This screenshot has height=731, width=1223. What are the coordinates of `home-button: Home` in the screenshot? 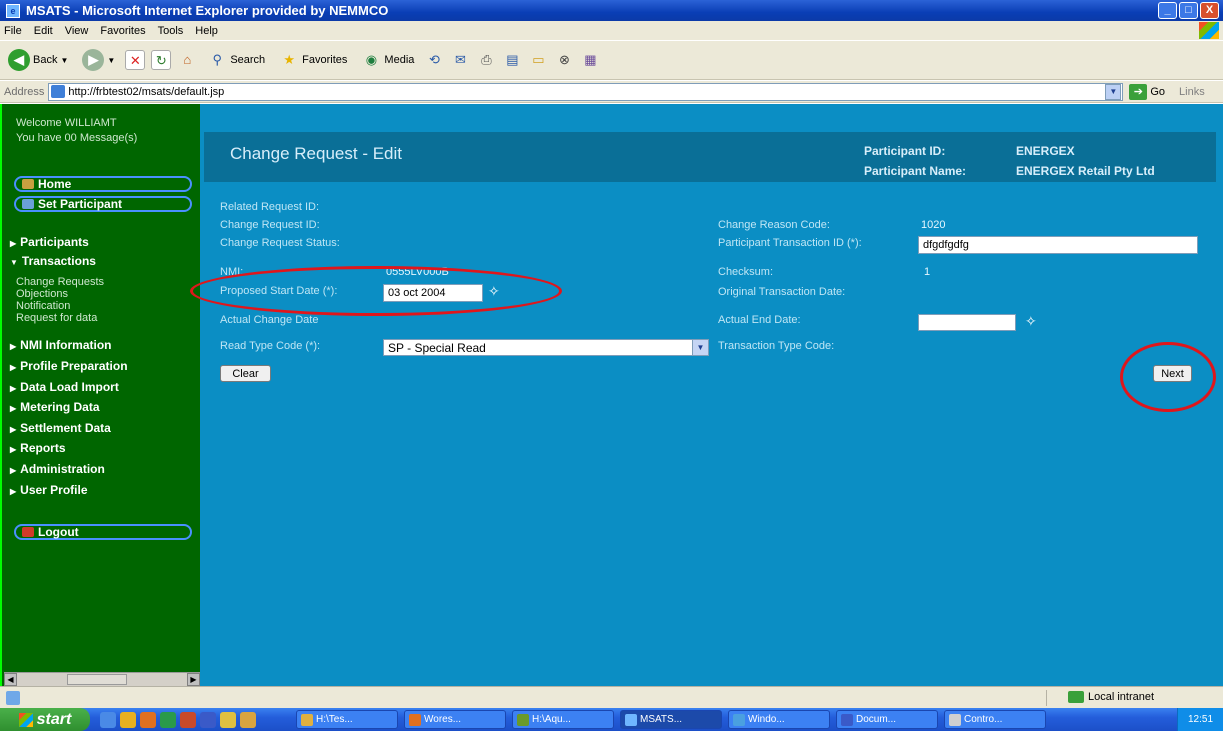 It's located at (103, 184).